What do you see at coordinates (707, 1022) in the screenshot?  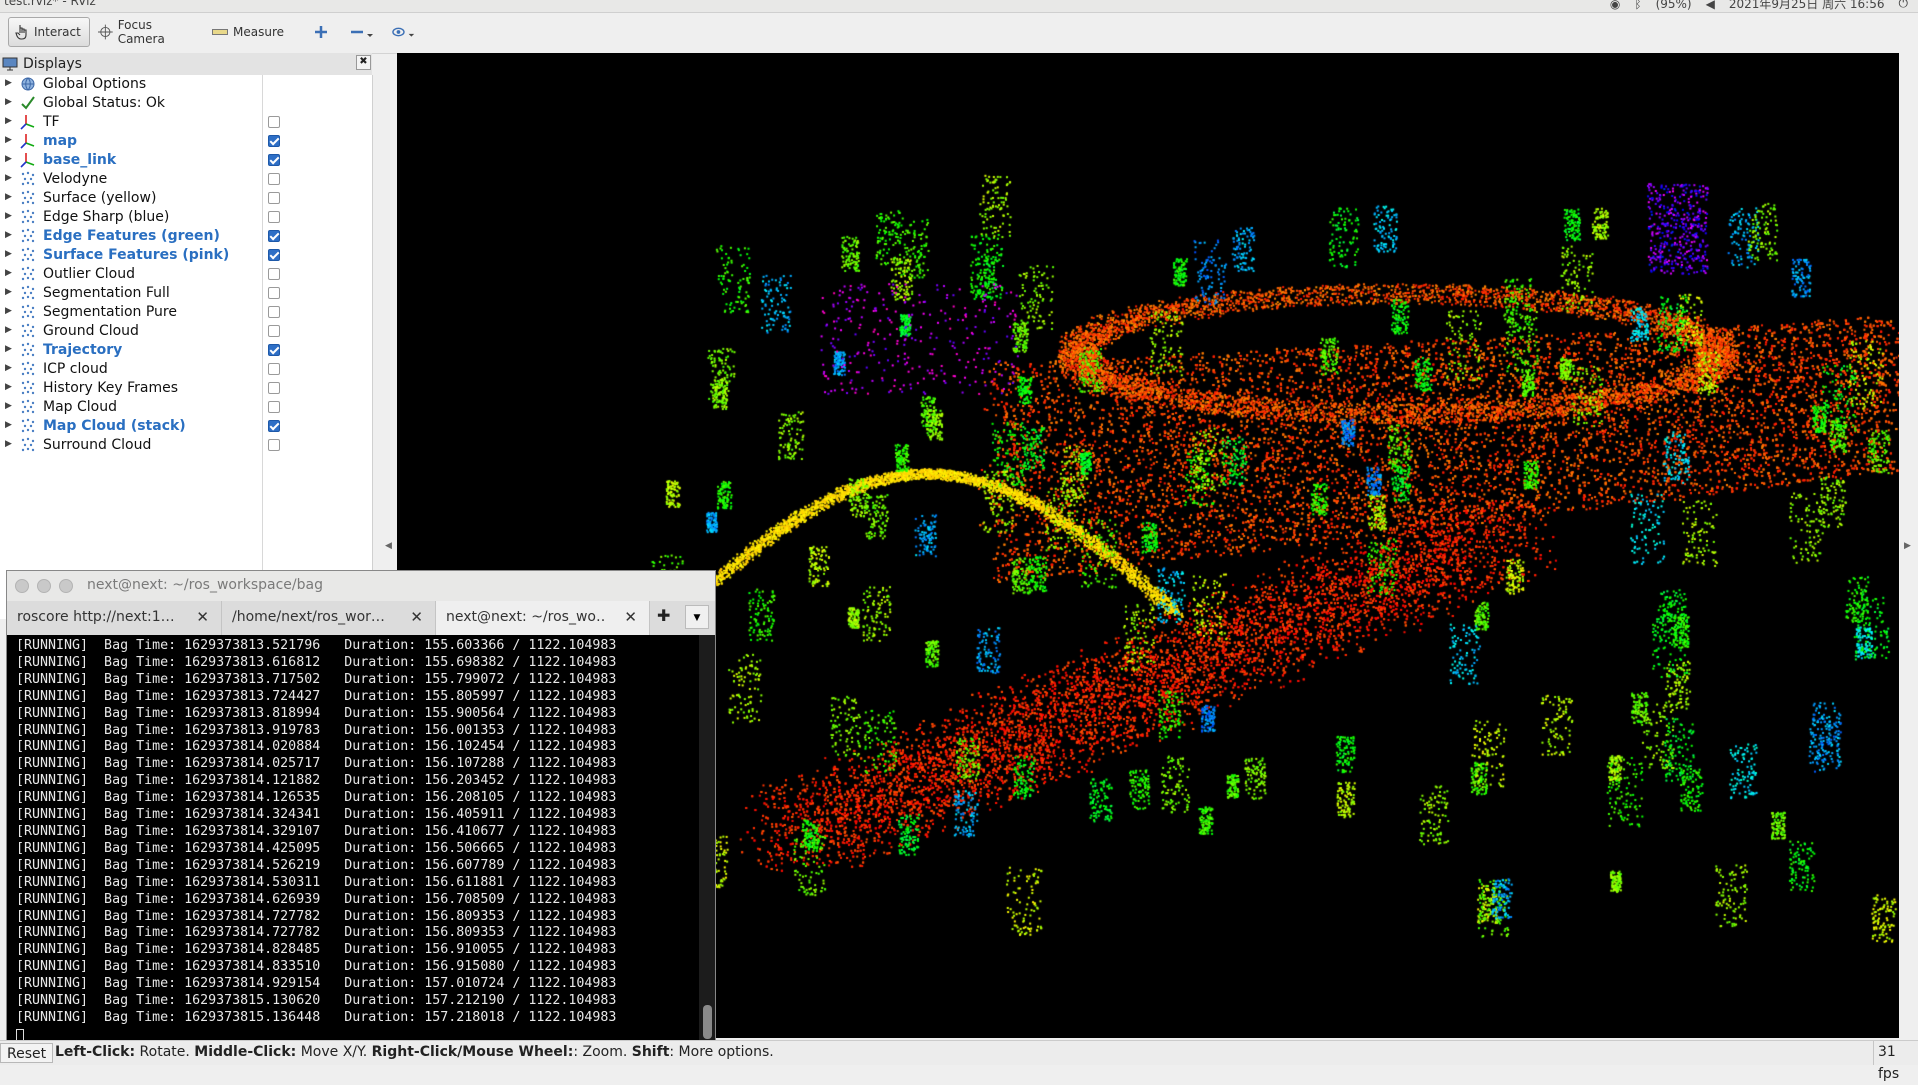 I see `terminal-scrollbar-thumb` at bounding box center [707, 1022].